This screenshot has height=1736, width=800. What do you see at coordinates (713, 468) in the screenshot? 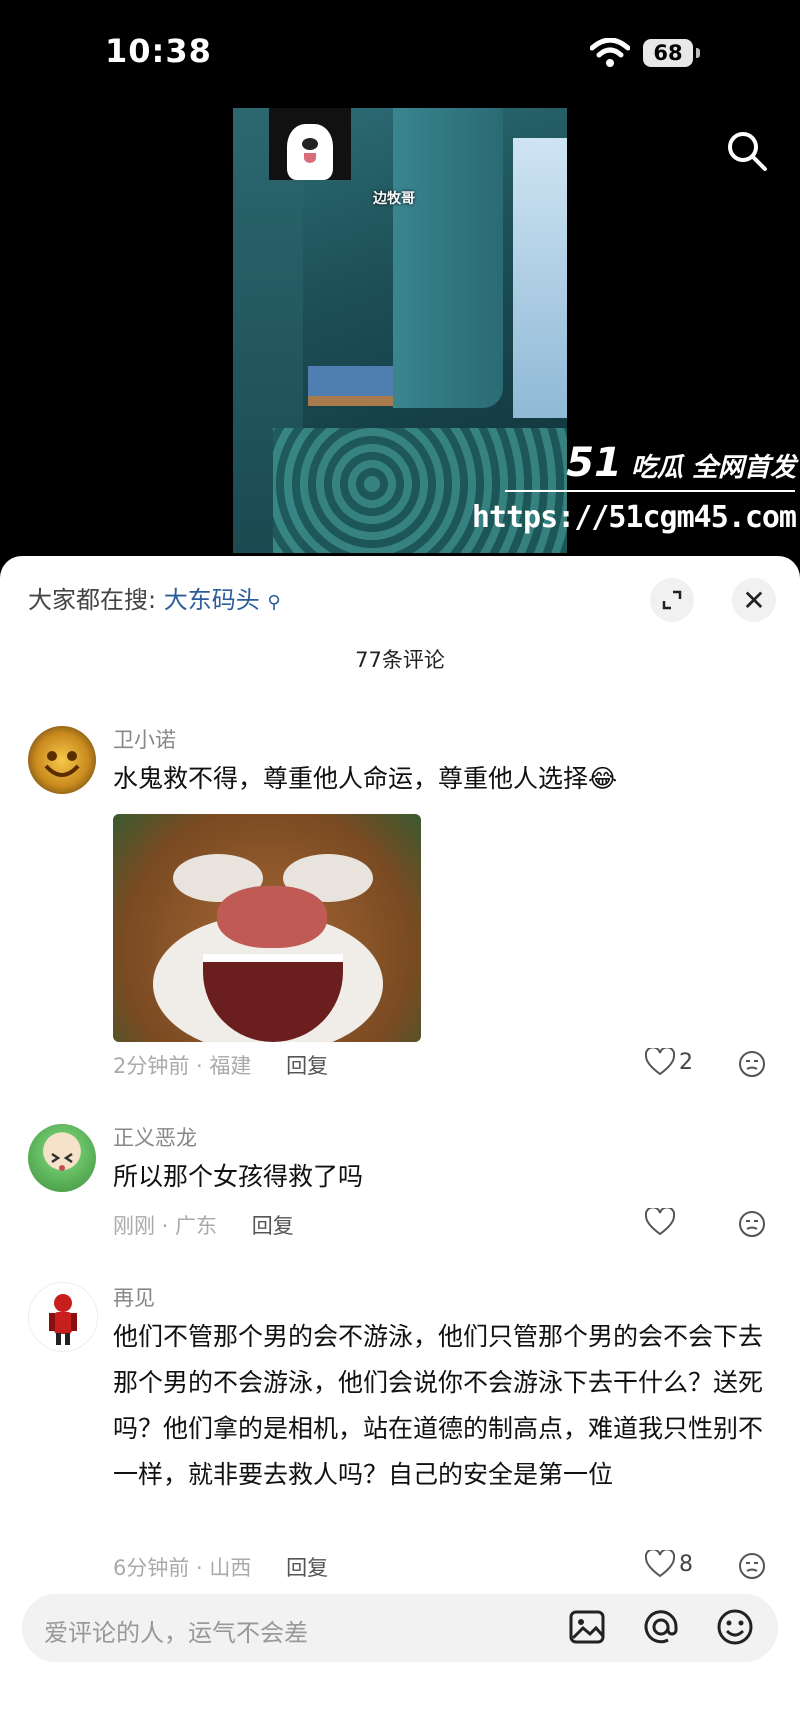
I see `watermark-brand-text: 吃瓜 全网首发` at bounding box center [713, 468].